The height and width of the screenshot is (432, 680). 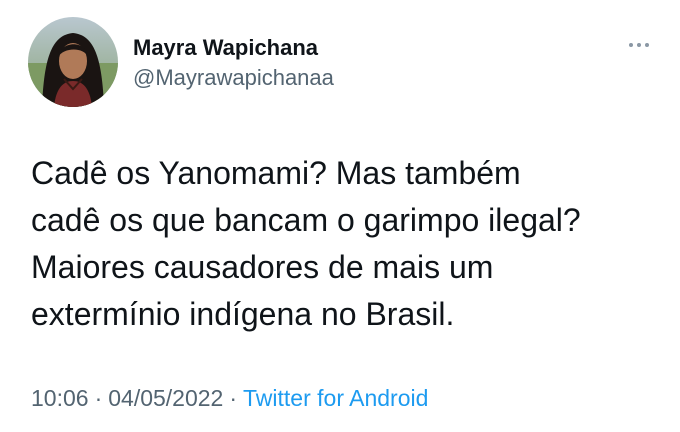 What do you see at coordinates (262, 267) in the screenshot?
I see `tweet-text-line: Maiores causadores de mais um` at bounding box center [262, 267].